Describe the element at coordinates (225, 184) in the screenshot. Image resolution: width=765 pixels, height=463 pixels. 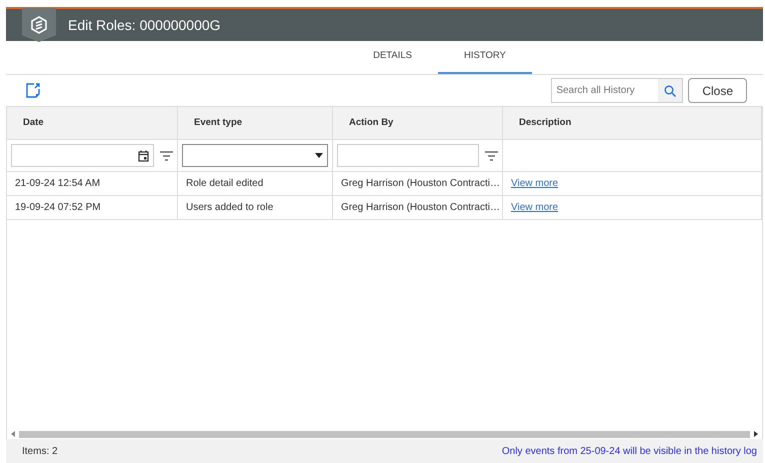
I see `table-cell-text: Role detail edited` at that location.